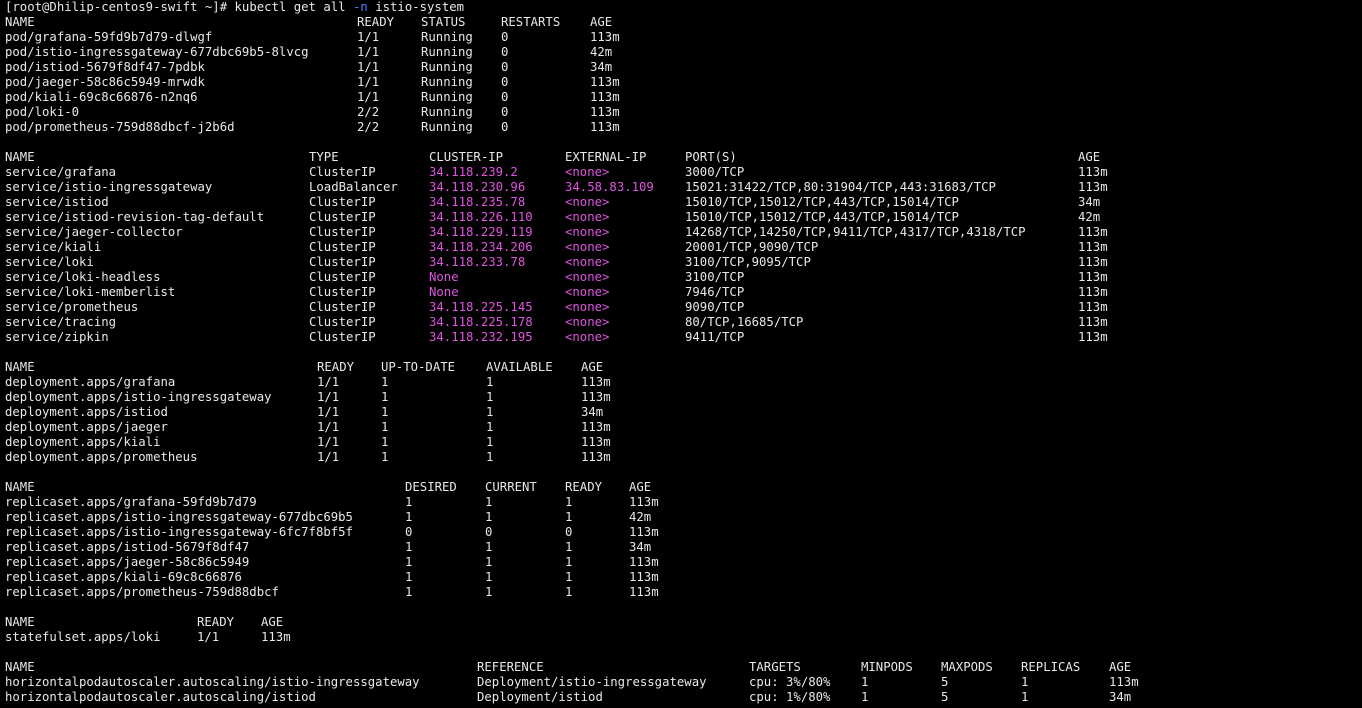 This screenshot has height=708, width=1362. What do you see at coordinates (711, 157) in the screenshot?
I see `column-header: PORT(S)` at bounding box center [711, 157].